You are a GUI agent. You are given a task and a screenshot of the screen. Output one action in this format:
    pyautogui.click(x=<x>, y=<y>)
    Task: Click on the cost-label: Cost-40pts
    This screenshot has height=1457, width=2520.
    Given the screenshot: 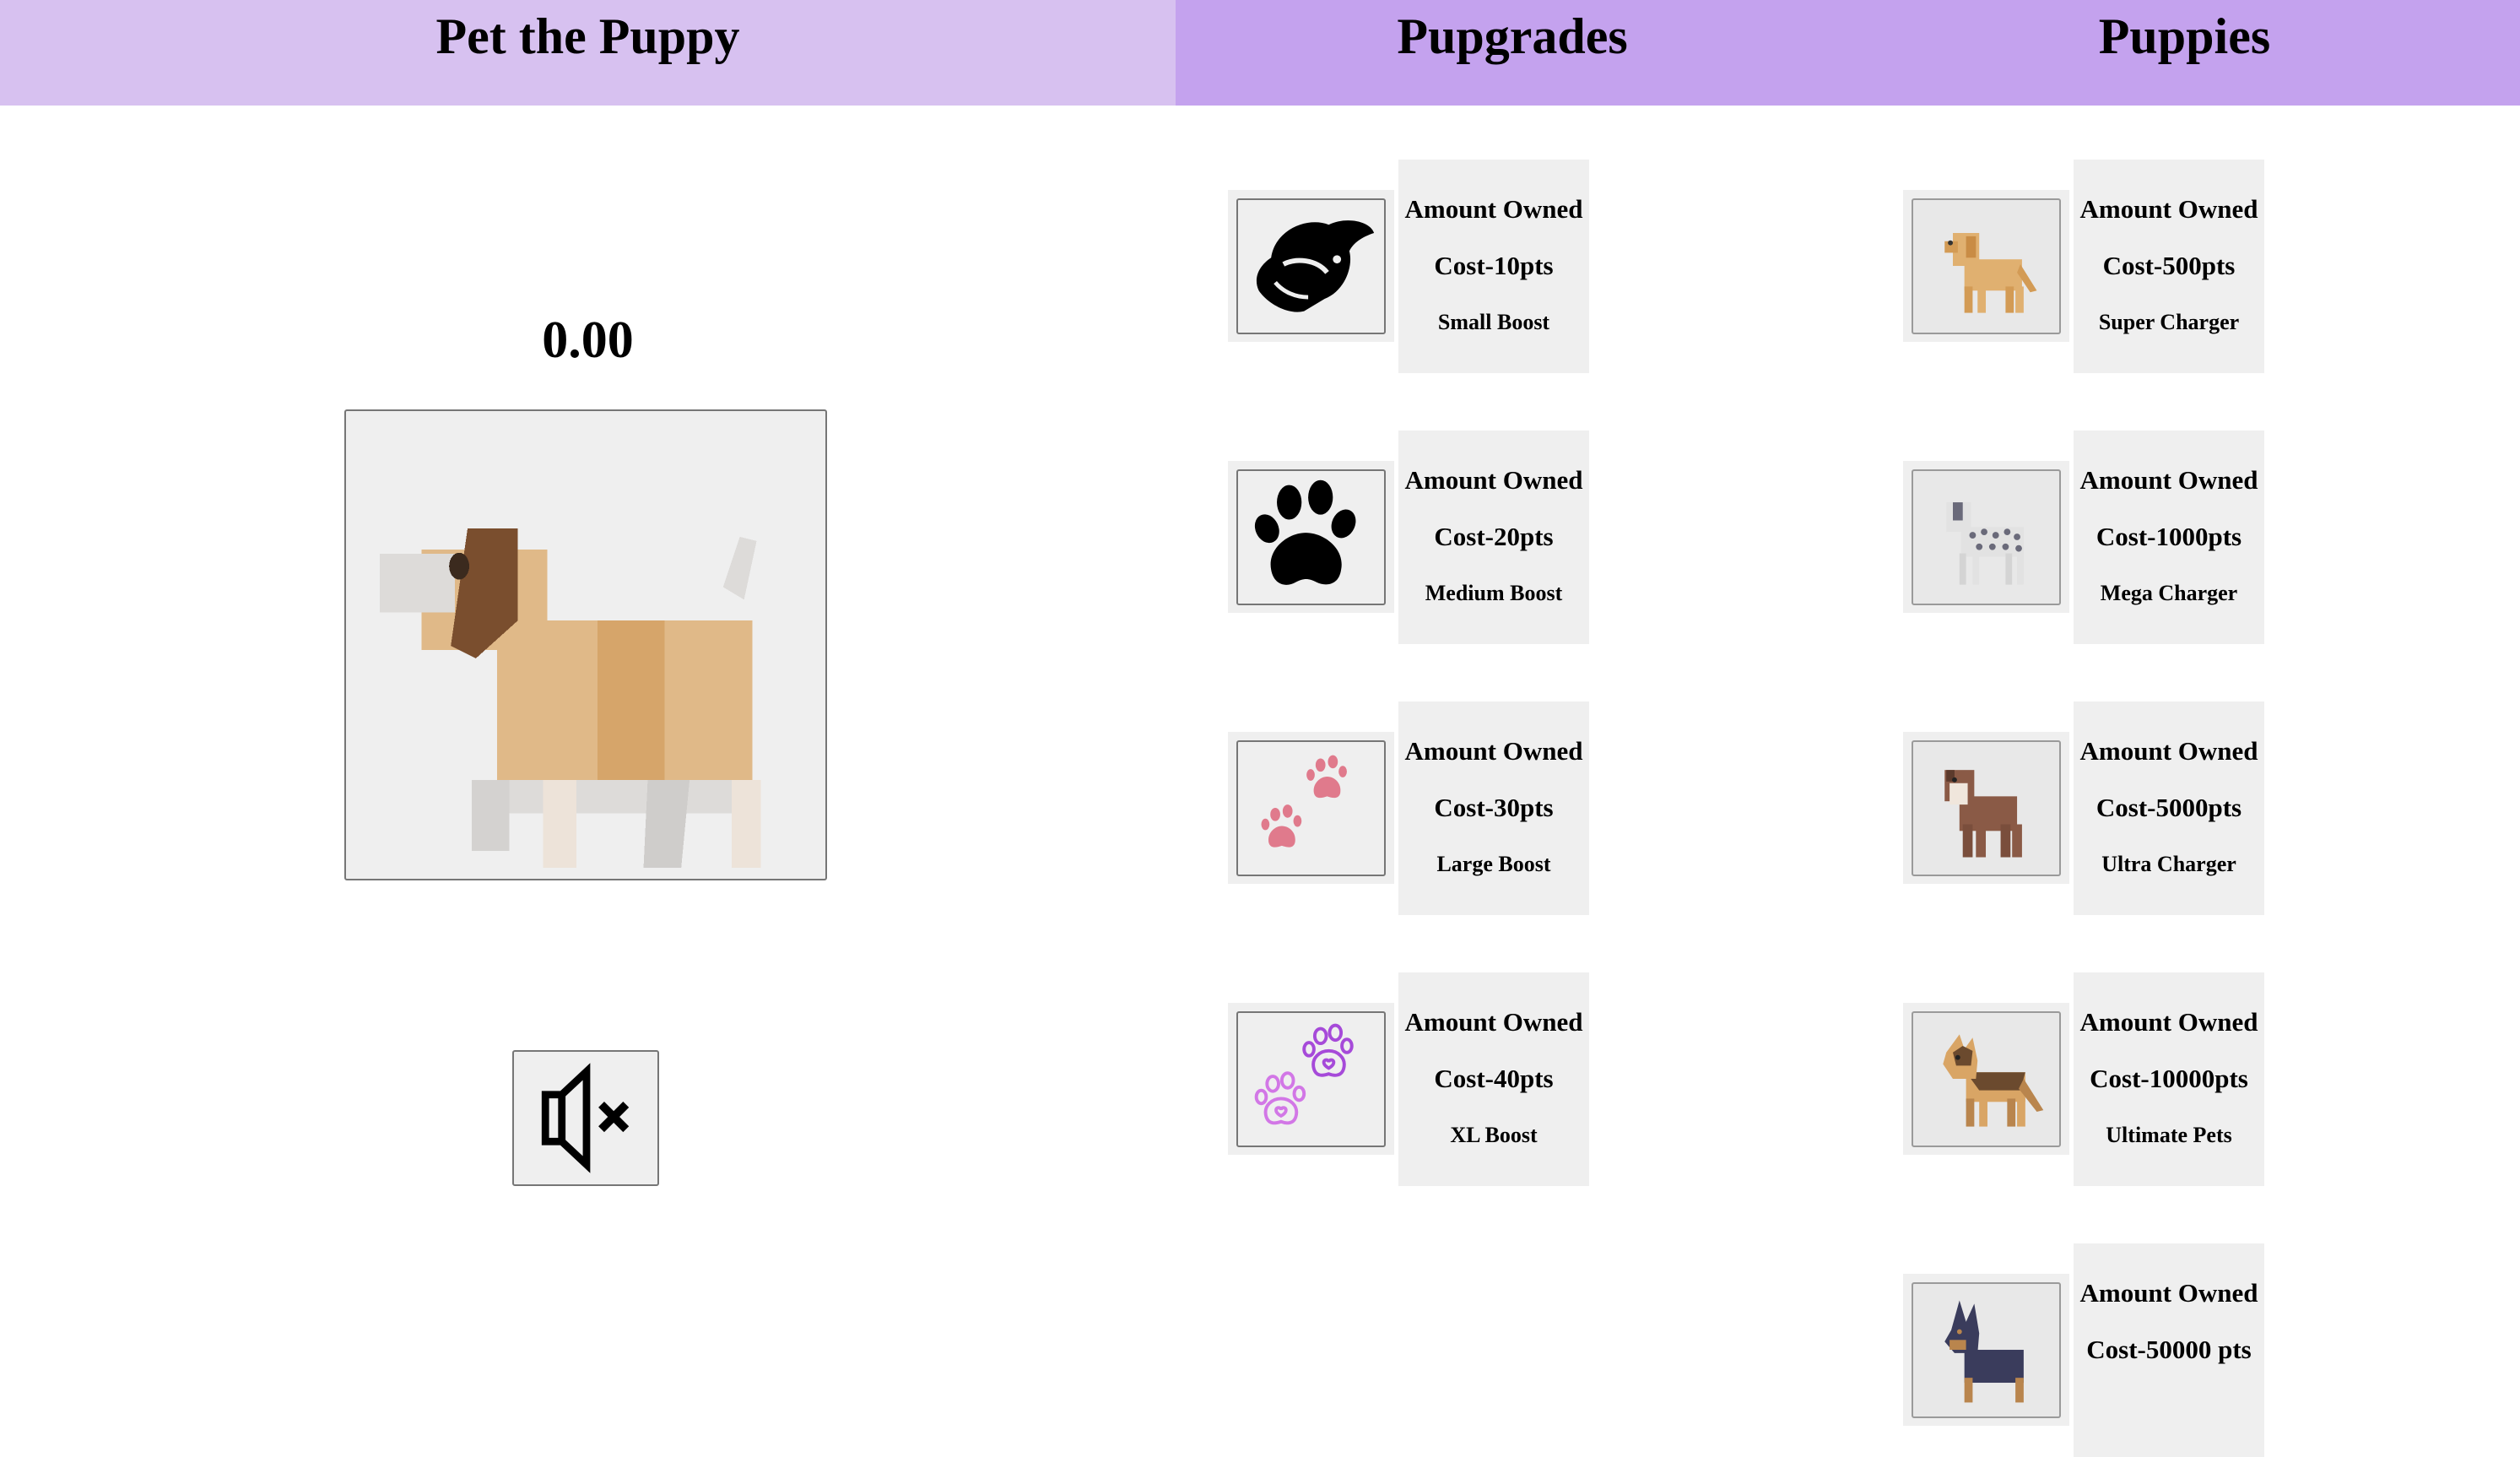 What is the action you would take?
    pyautogui.click(x=1494, y=1079)
    